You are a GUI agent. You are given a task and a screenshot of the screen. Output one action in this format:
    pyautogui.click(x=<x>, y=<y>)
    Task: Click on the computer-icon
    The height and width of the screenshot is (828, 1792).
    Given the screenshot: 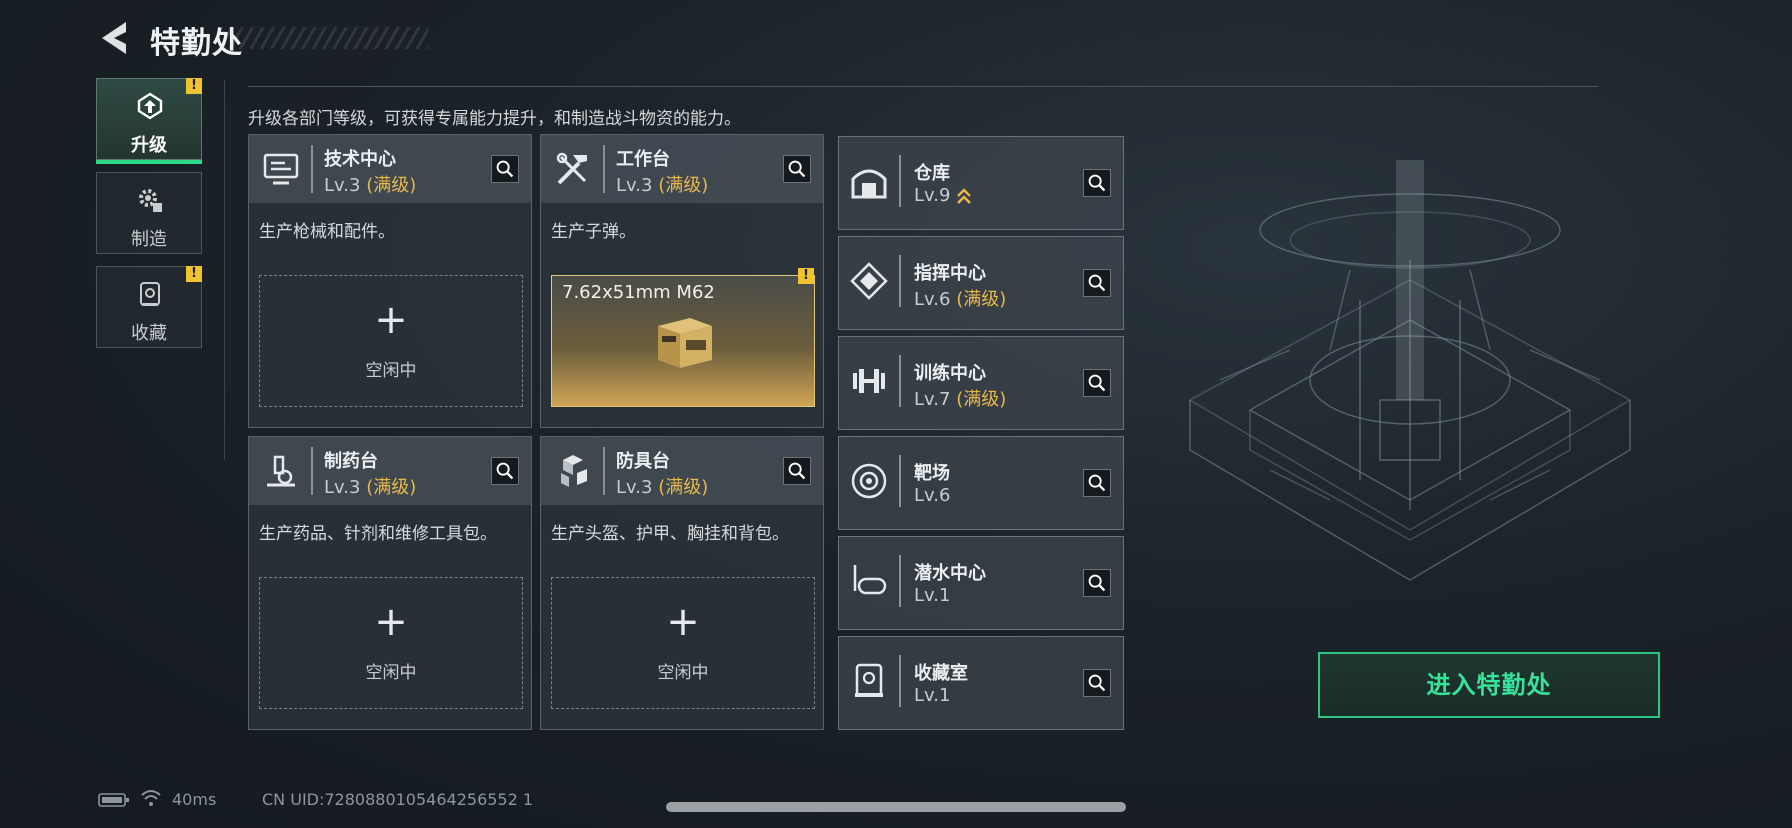 What is the action you would take?
    pyautogui.click(x=281, y=169)
    